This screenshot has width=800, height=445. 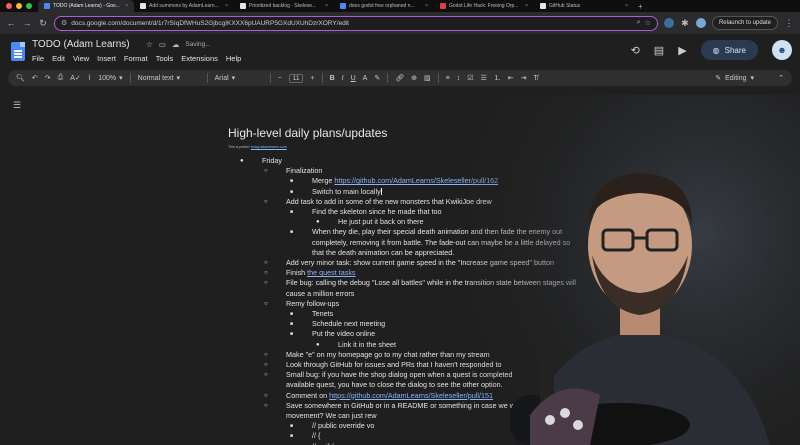 What do you see at coordinates (110, 78) in the screenshot?
I see `zoom-select: 100% ▾` at bounding box center [110, 78].